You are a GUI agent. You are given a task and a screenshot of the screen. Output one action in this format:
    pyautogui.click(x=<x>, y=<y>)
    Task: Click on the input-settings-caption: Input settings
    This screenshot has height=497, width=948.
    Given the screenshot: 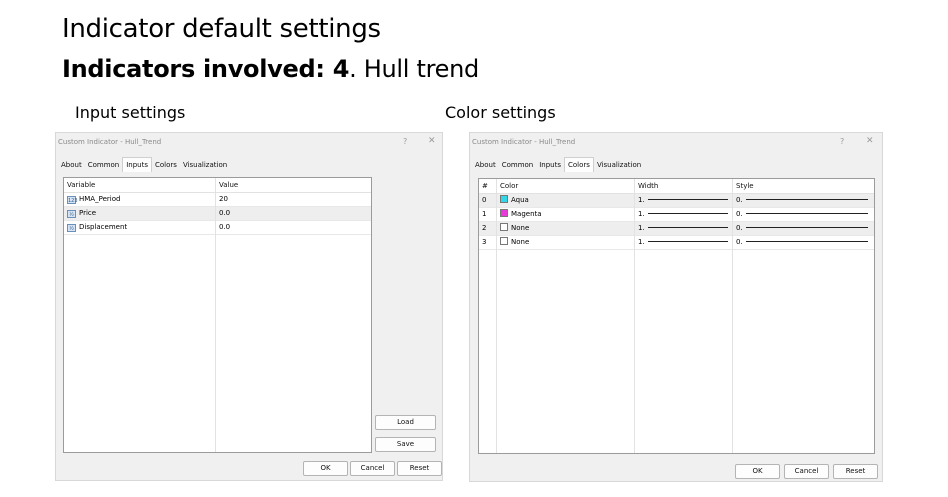 What is the action you would take?
    pyautogui.click(x=130, y=112)
    